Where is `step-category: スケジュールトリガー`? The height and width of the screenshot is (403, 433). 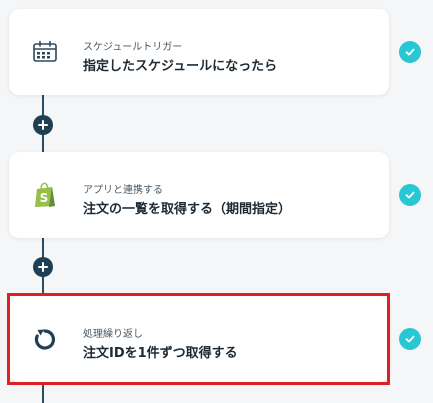 step-category: スケジュールトリガー is located at coordinates (133, 47).